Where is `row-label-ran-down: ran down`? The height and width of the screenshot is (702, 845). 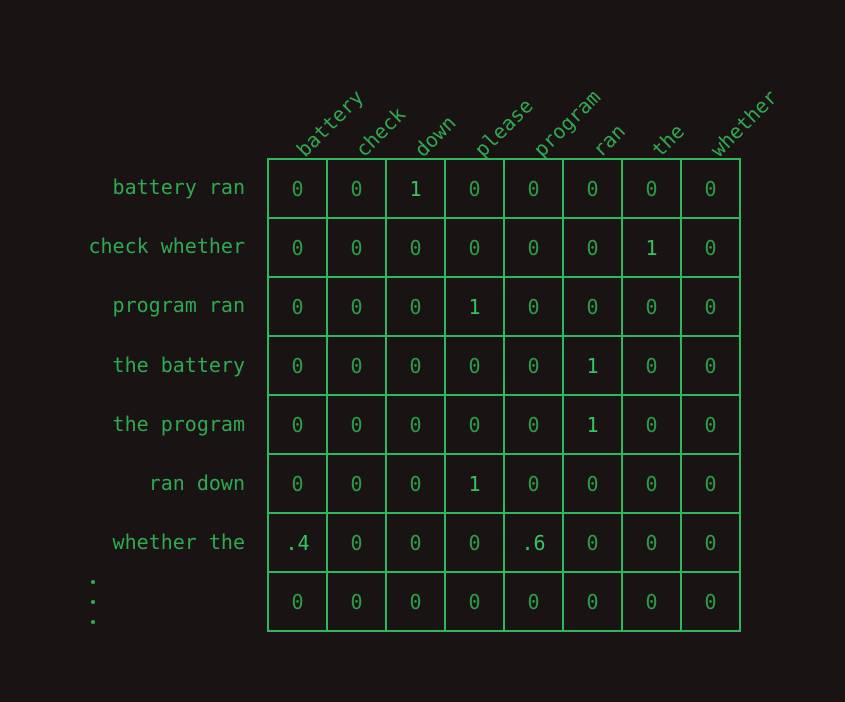 row-label-ran-down: ran down is located at coordinates (196, 482).